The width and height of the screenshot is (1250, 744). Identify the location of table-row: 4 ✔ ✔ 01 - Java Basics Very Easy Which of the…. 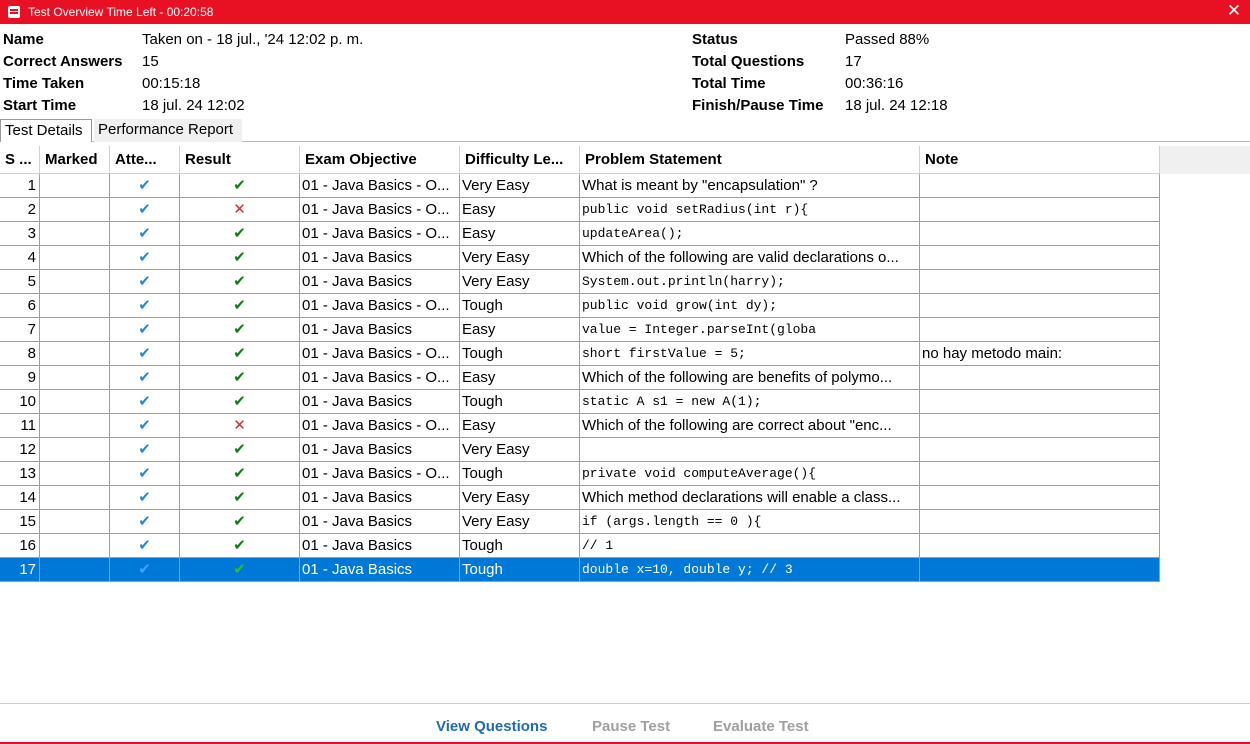
(580, 258).